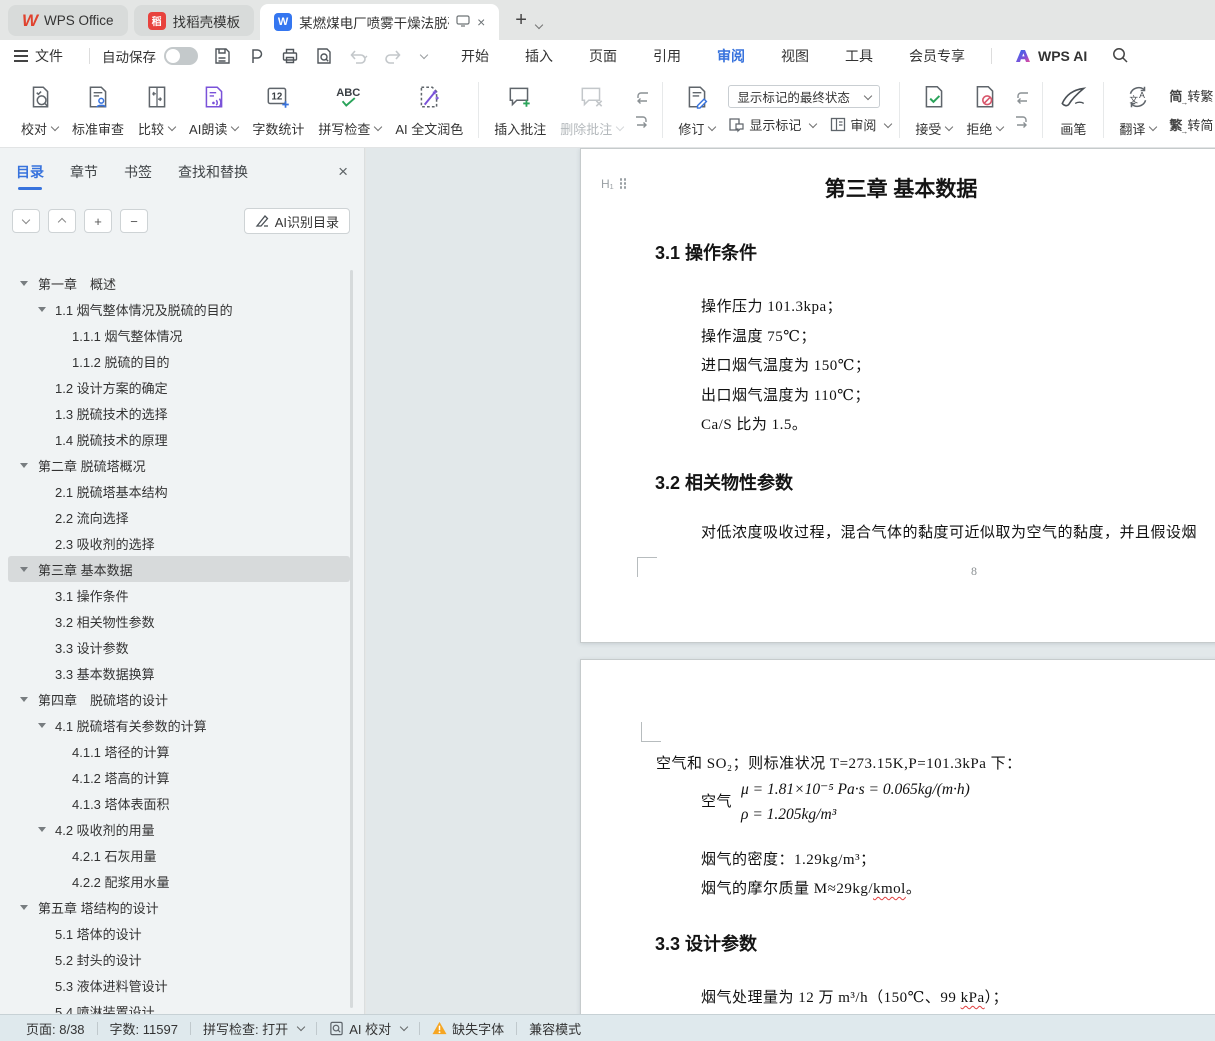 The width and height of the screenshot is (1215, 1041). Describe the element at coordinates (642, 122) in the screenshot. I see `next-comment-icon` at that location.